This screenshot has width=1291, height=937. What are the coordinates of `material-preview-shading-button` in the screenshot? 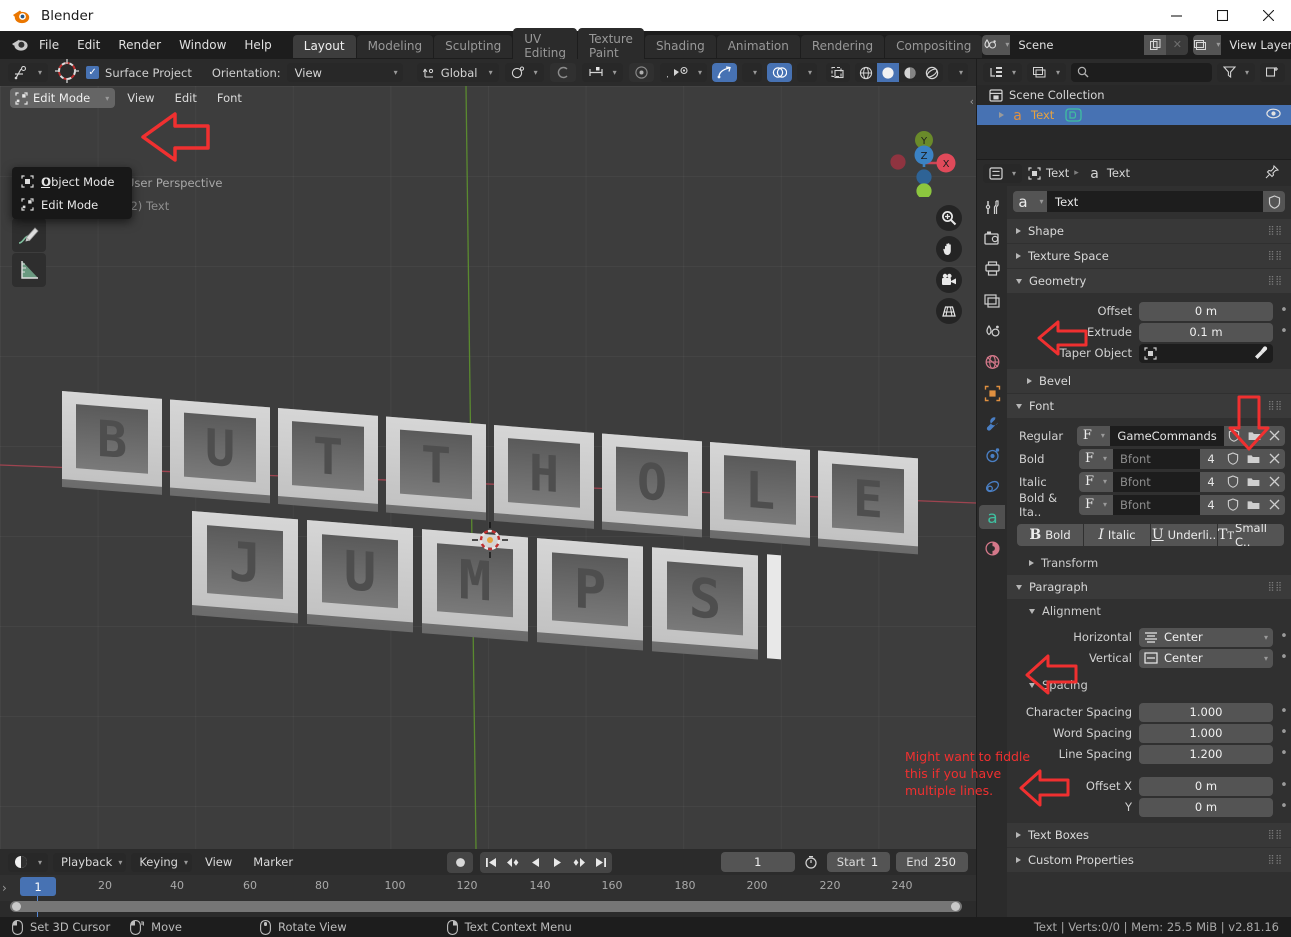 It's located at (910, 72).